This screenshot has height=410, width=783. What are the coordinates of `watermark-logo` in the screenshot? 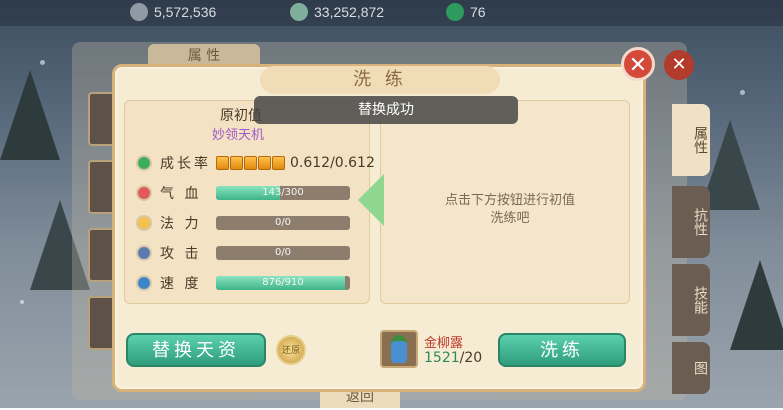 It's located at (689, 388).